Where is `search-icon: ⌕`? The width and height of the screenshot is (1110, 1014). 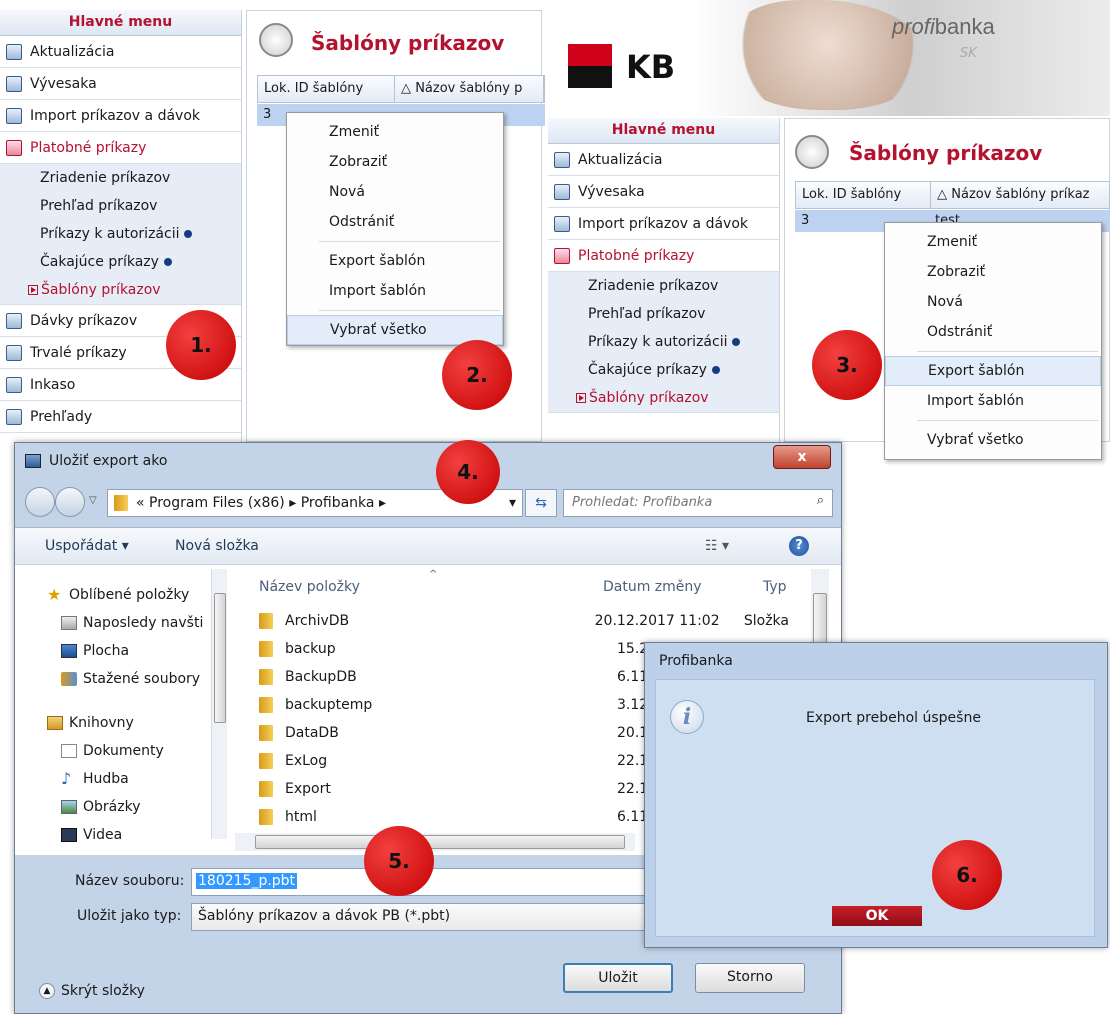
search-icon: ⌕ is located at coordinates (820, 500).